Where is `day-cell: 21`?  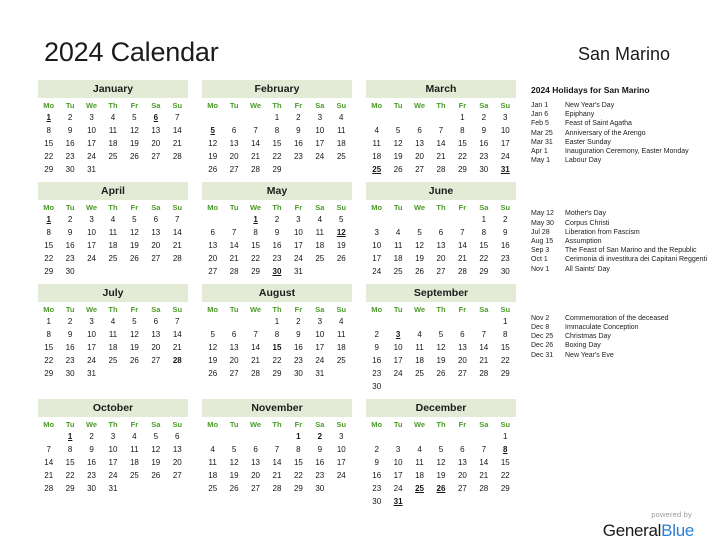 day-cell: 21 is located at coordinates (276, 475).